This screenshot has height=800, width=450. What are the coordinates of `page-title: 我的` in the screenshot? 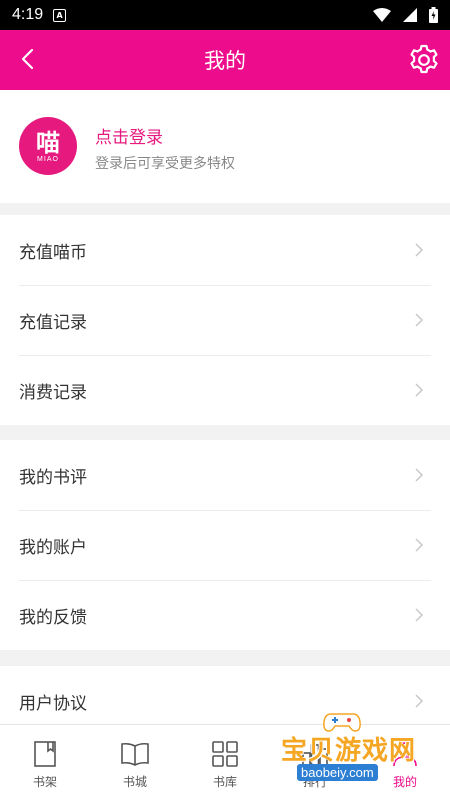 It's located at (225, 61).